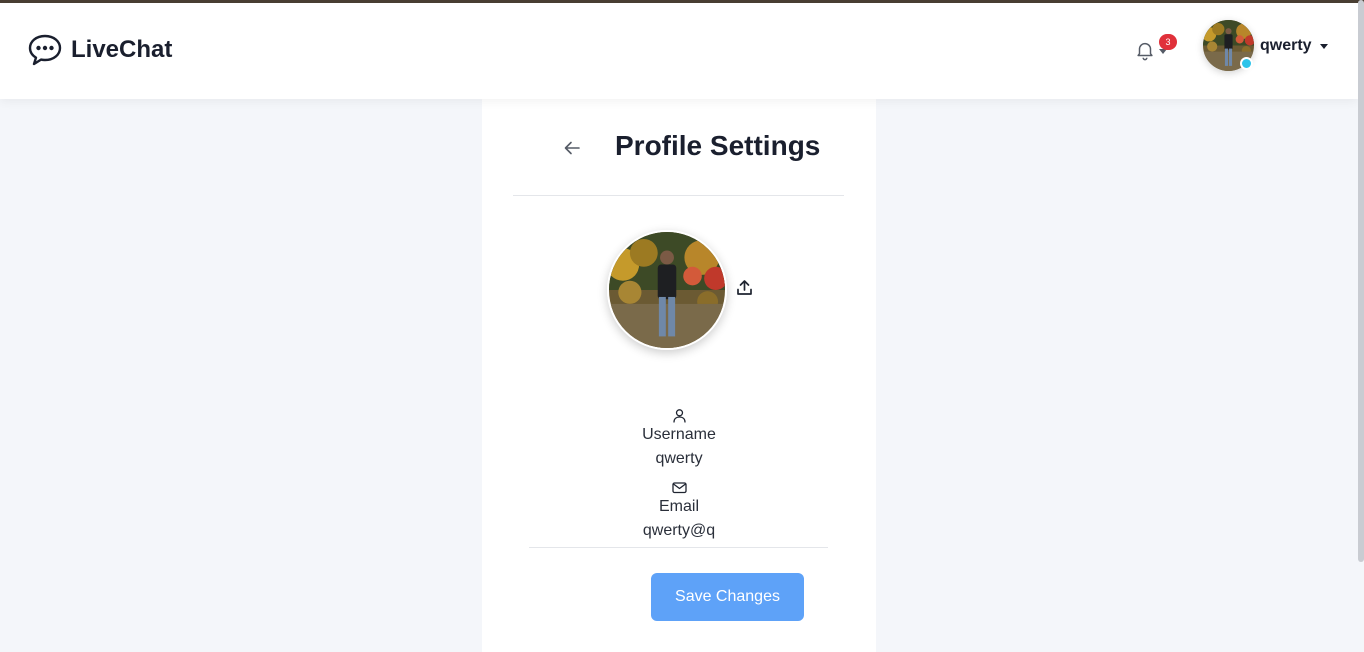 The image size is (1364, 652). What do you see at coordinates (679, 459) in the screenshot?
I see `username-value: qwerty` at bounding box center [679, 459].